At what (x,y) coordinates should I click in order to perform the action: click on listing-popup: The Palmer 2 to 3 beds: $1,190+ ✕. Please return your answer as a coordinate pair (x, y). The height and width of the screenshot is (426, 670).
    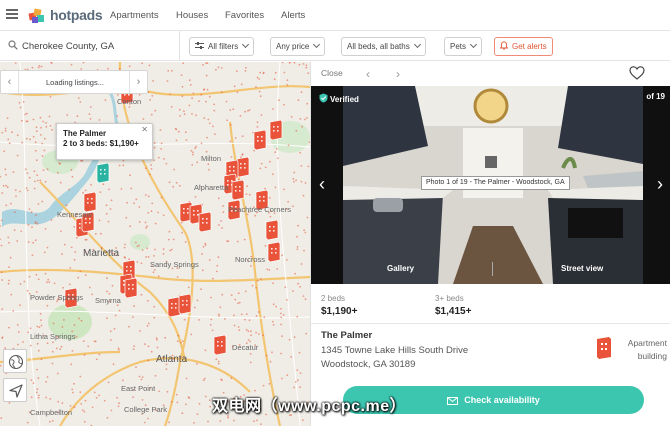
    Looking at the image, I should click on (104, 141).